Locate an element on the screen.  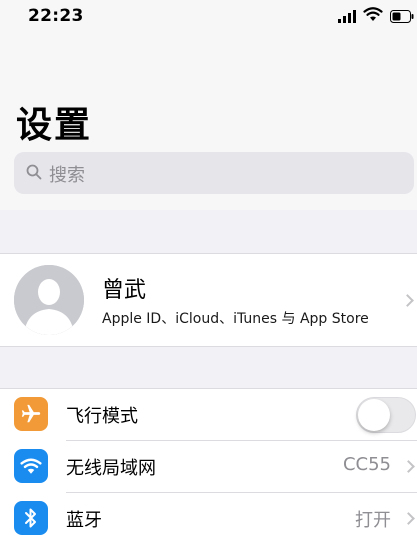
setting-label: 无线局域网 is located at coordinates (111, 468).